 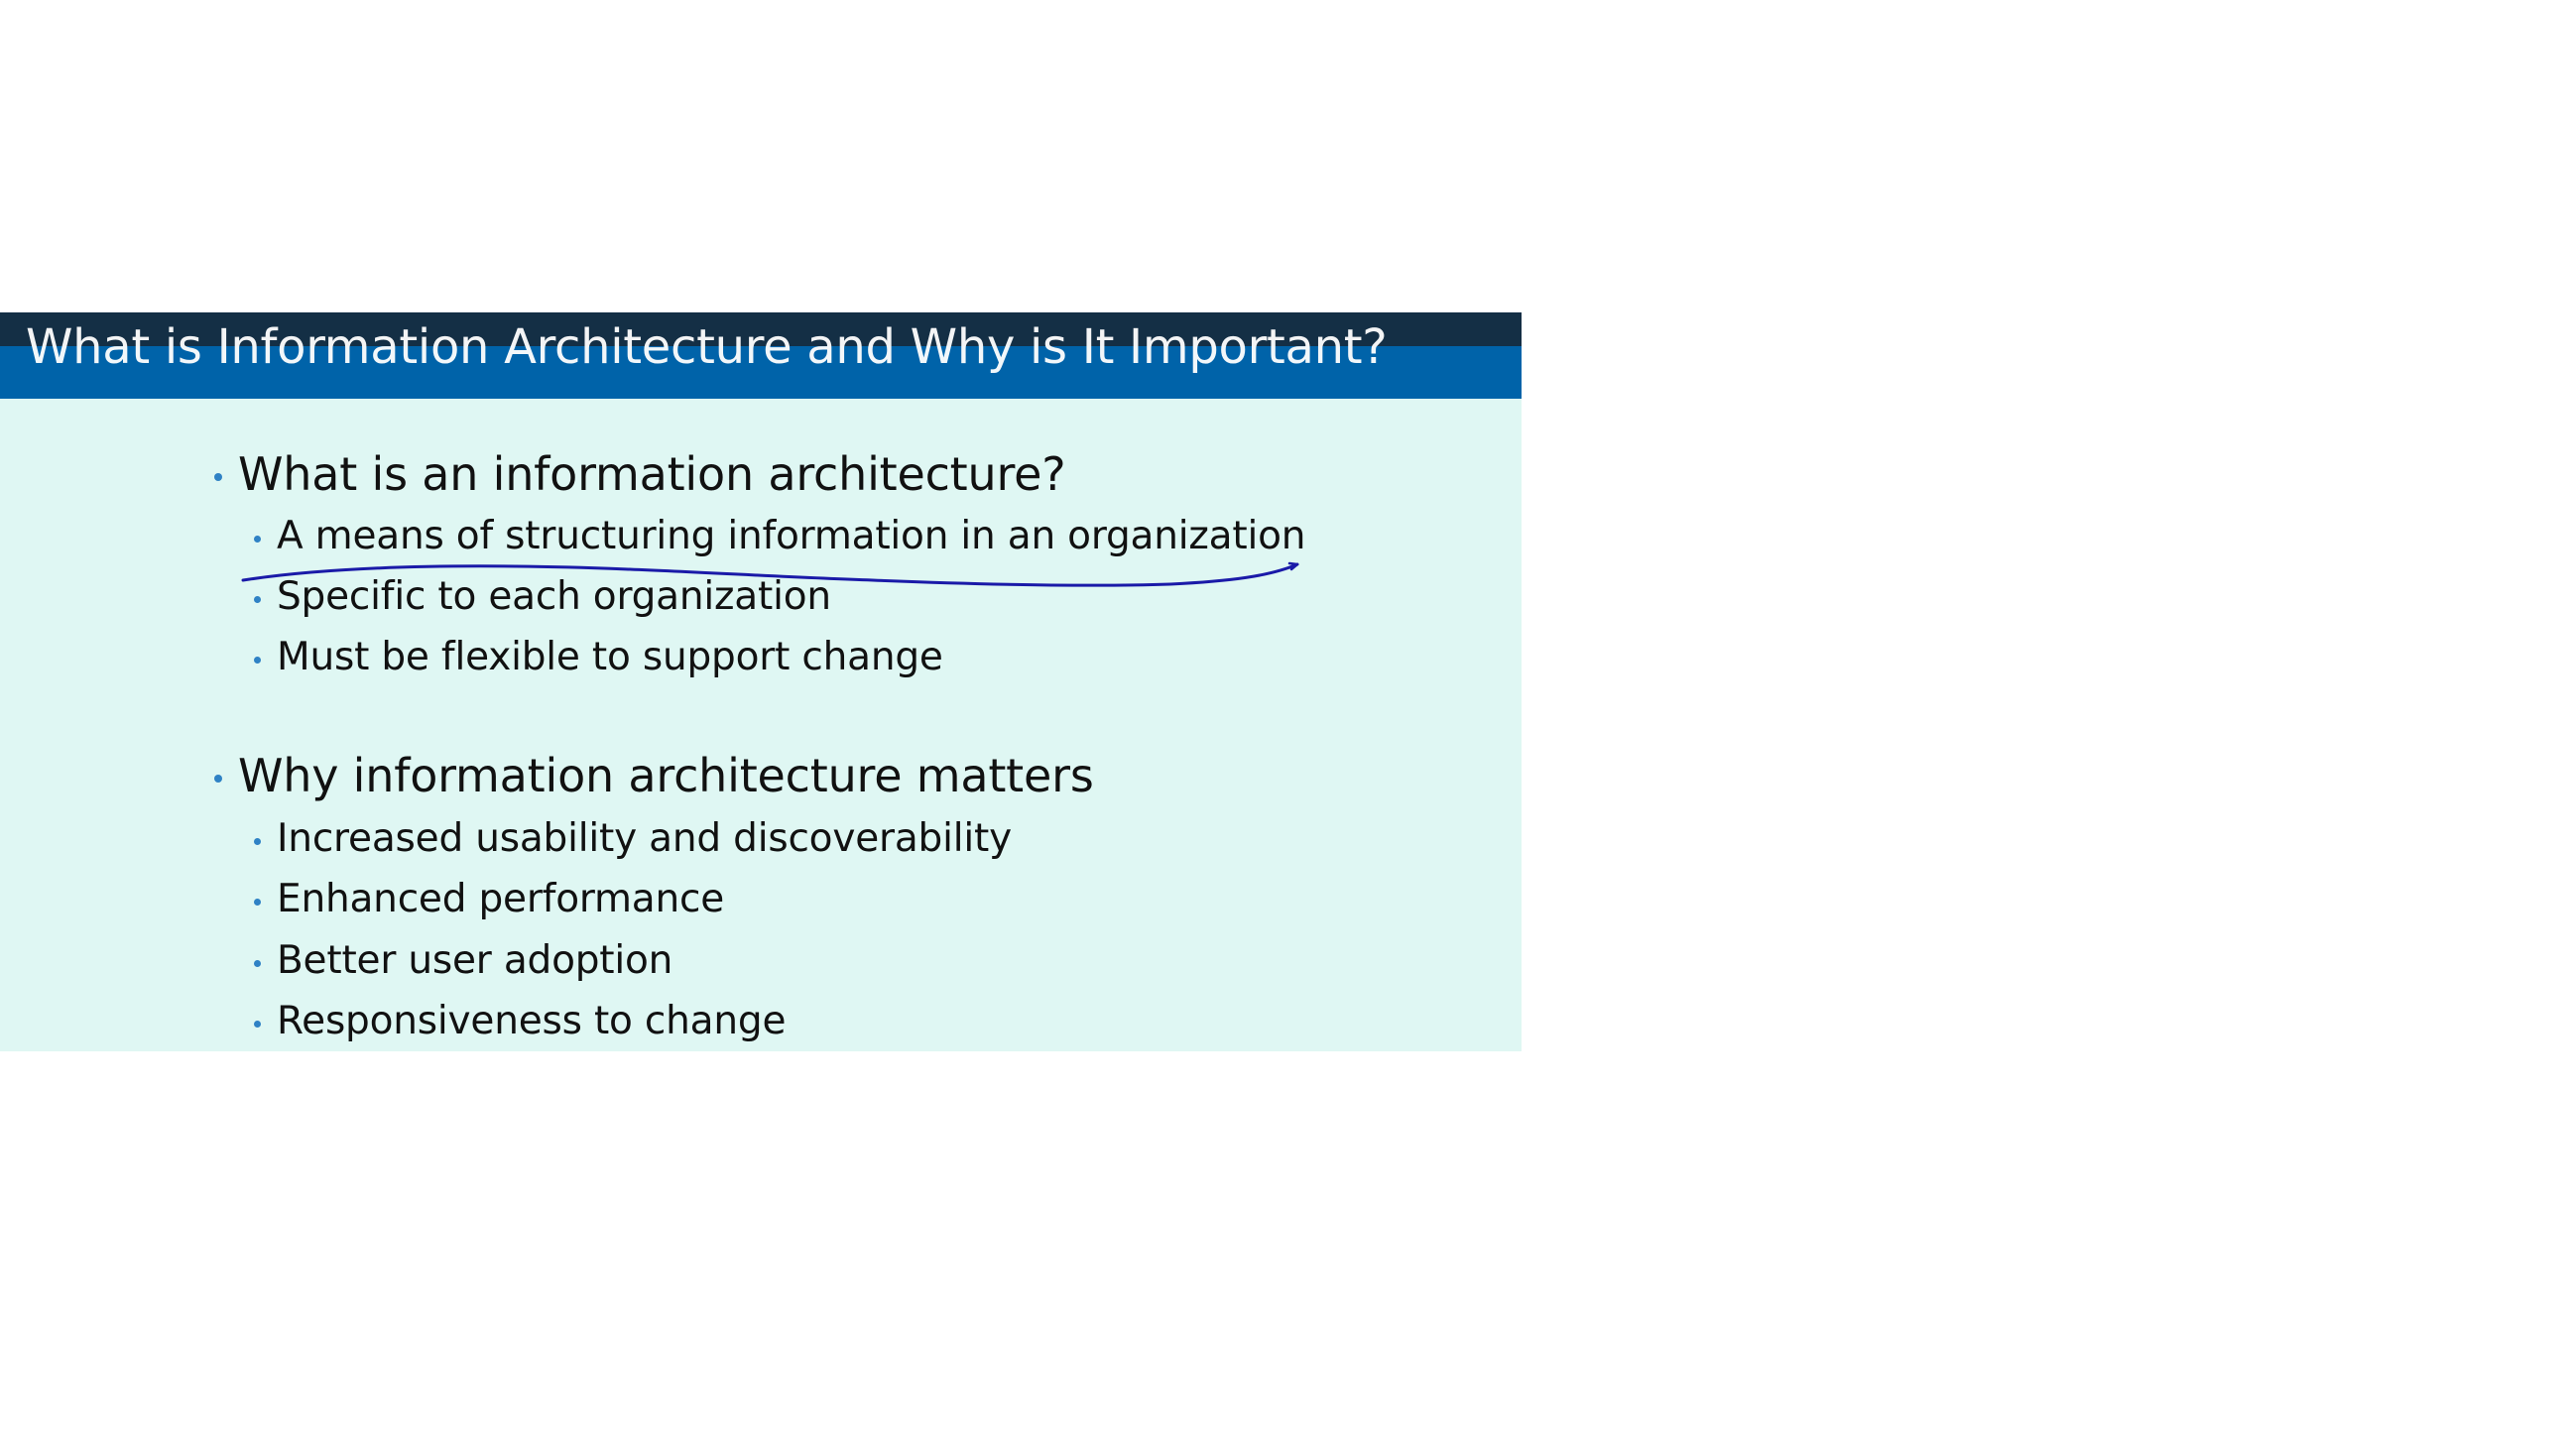 I want to click on bullet-item-2-2-text: Enhanced performance, so click(x=501, y=899).